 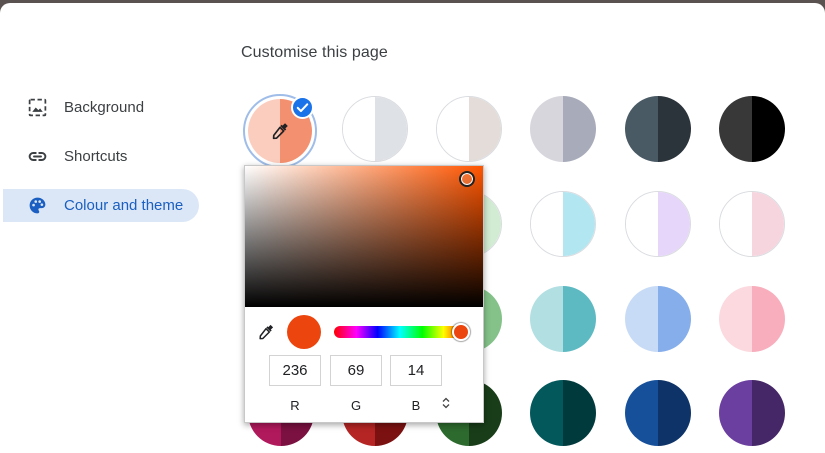 I want to click on sidebar-item-label: Background, so click(x=104, y=107).